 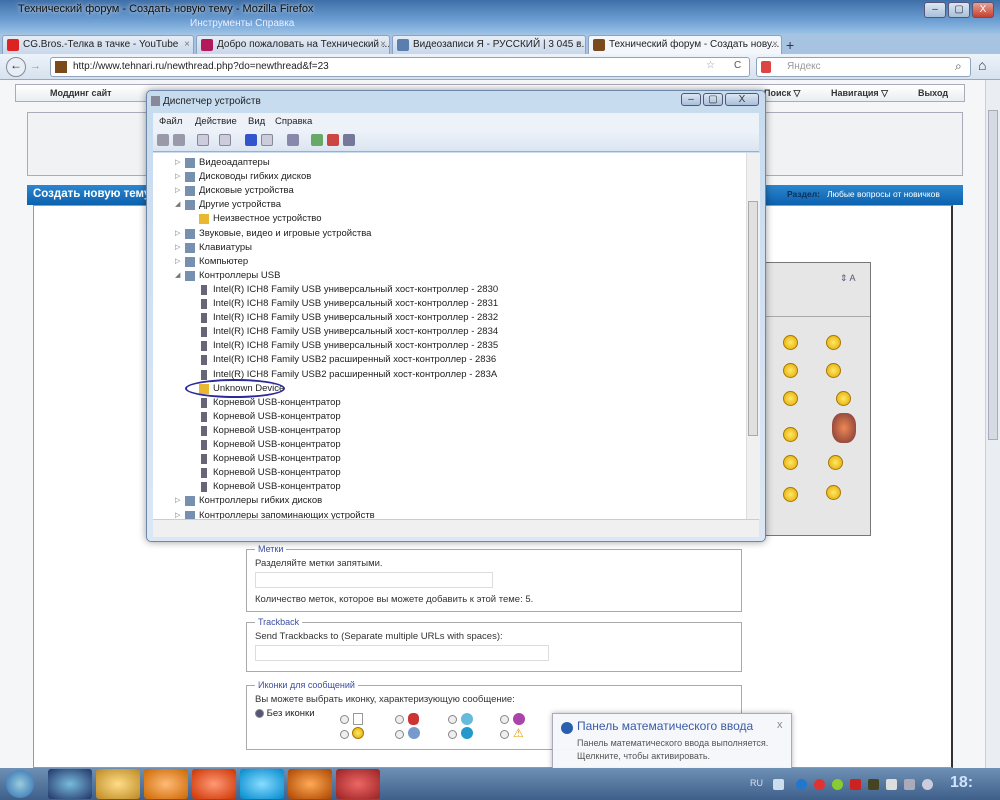 I want to click on taskbar-skype-icon, so click(x=262, y=784).